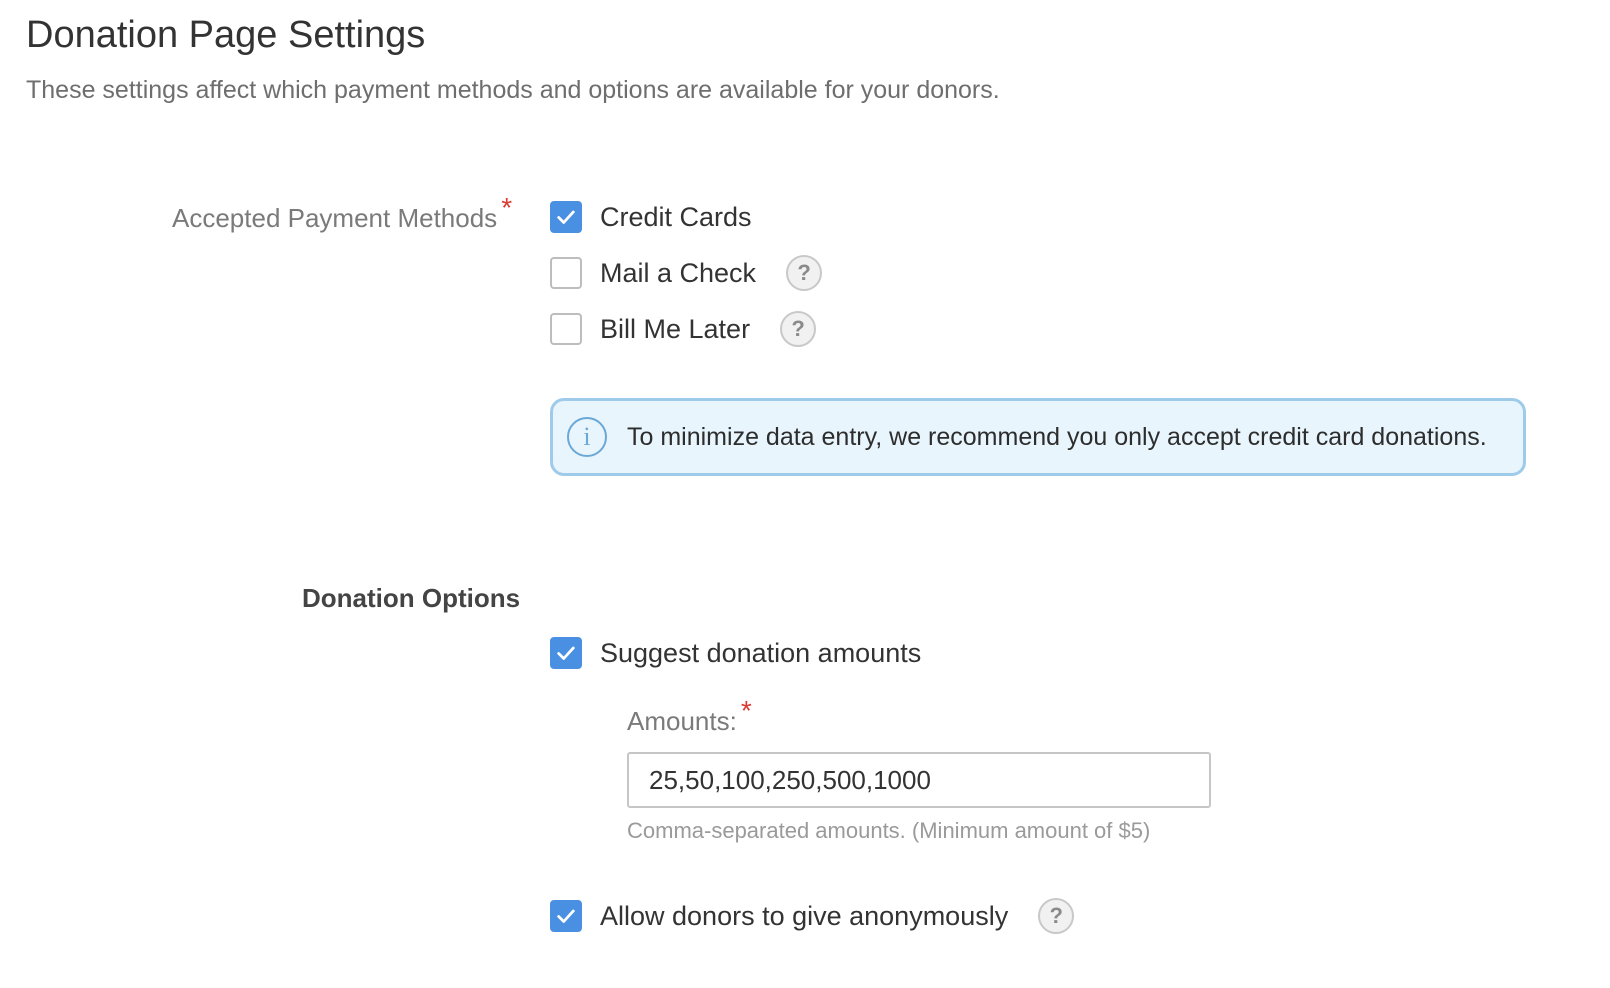  Describe the element at coordinates (335, 218) in the screenshot. I see `payment-methods-label-text: Accepted Payment Methods` at that location.